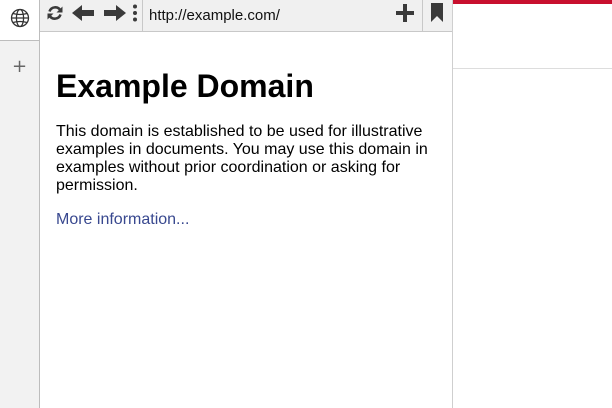 The image size is (612, 408). What do you see at coordinates (214, 15) in the screenshot?
I see `address-bar-url: http://example.com/` at bounding box center [214, 15].